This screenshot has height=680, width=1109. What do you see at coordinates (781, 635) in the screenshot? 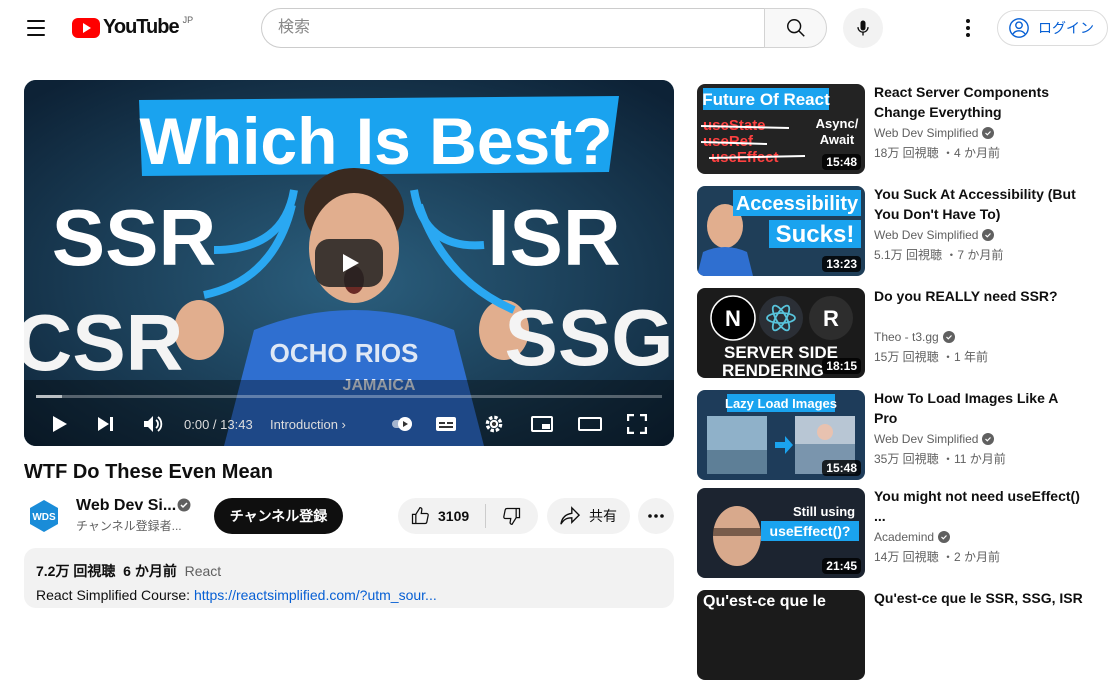
I see `related-thumbnail: Qu'est-ce que le` at bounding box center [781, 635].